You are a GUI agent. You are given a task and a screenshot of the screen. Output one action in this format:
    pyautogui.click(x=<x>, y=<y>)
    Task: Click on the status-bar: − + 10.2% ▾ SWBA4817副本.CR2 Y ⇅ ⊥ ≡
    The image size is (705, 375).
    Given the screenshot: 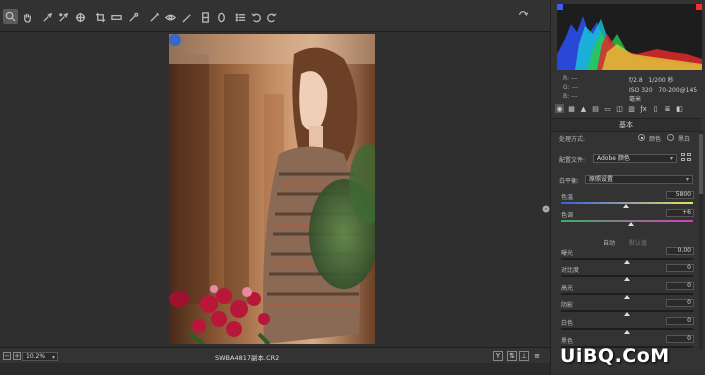 What is the action you would take?
    pyautogui.click(x=275, y=355)
    